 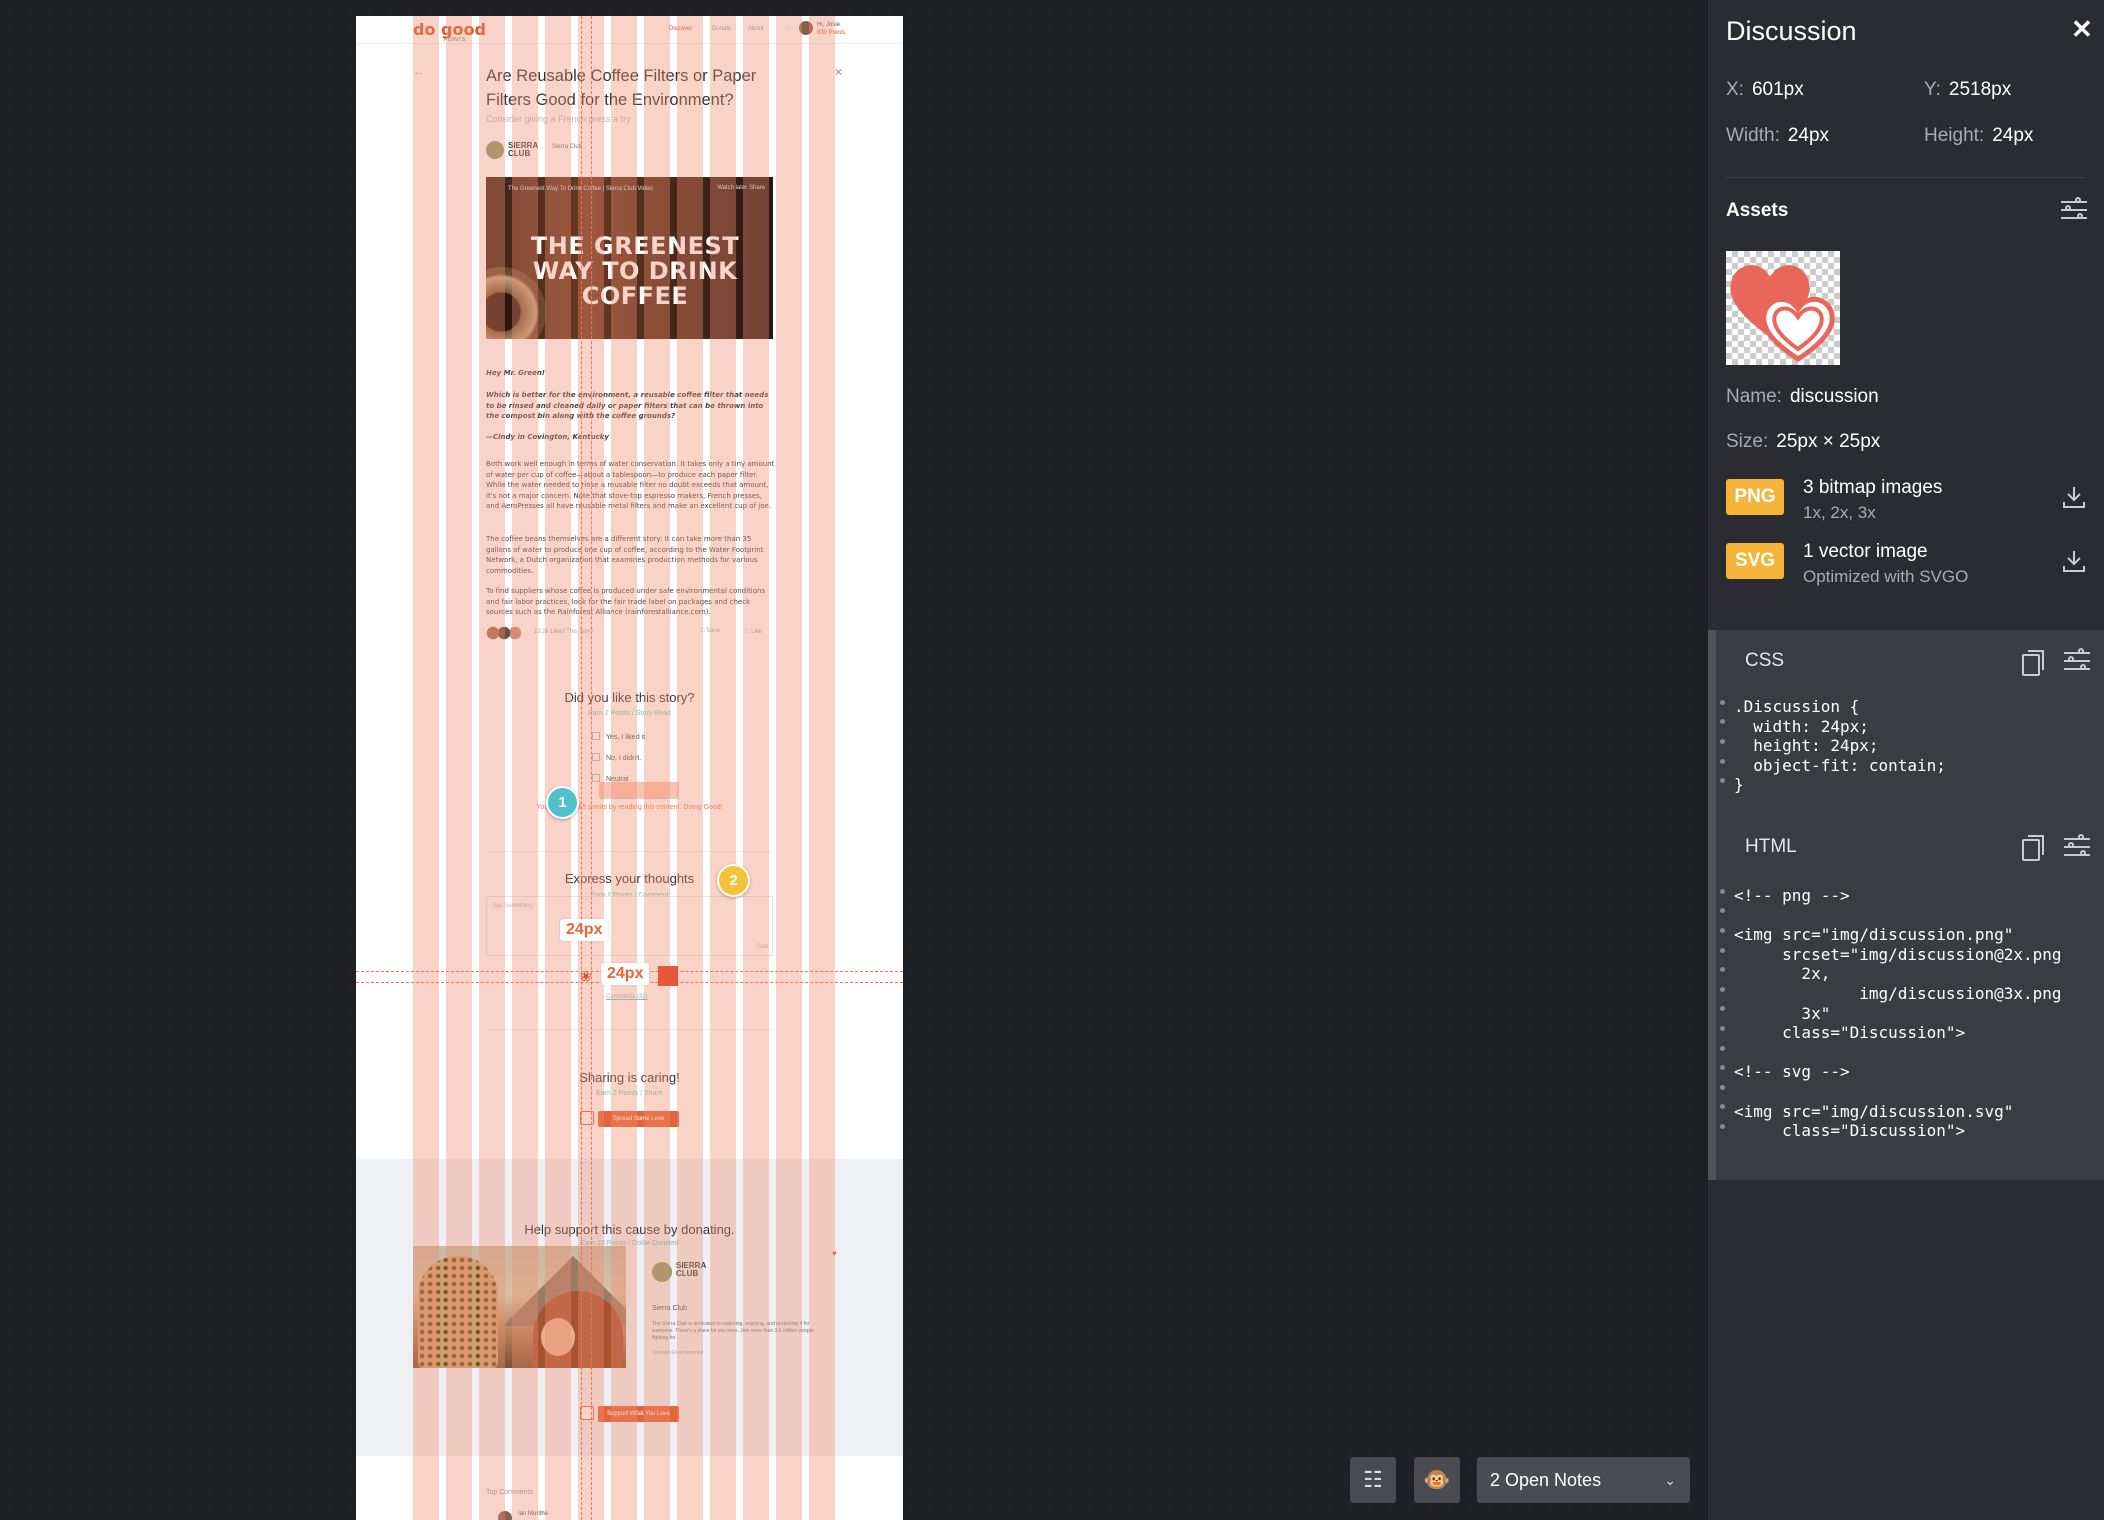 I want to click on org-name: SIERRA CLUB, so click(x=523, y=149).